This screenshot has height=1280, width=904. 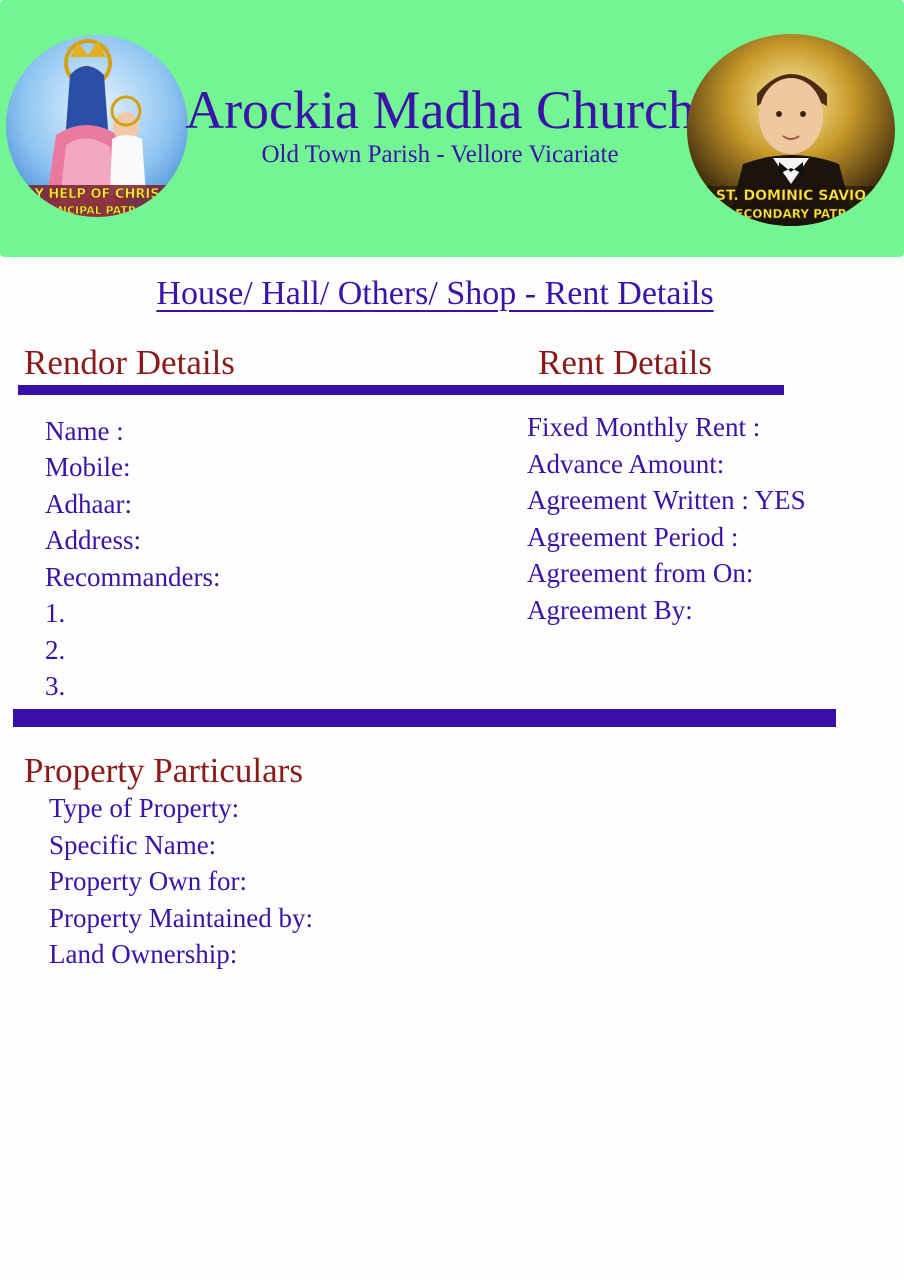 What do you see at coordinates (143, 954) in the screenshot?
I see `property-field-land-ownership: Land Ownership:` at bounding box center [143, 954].